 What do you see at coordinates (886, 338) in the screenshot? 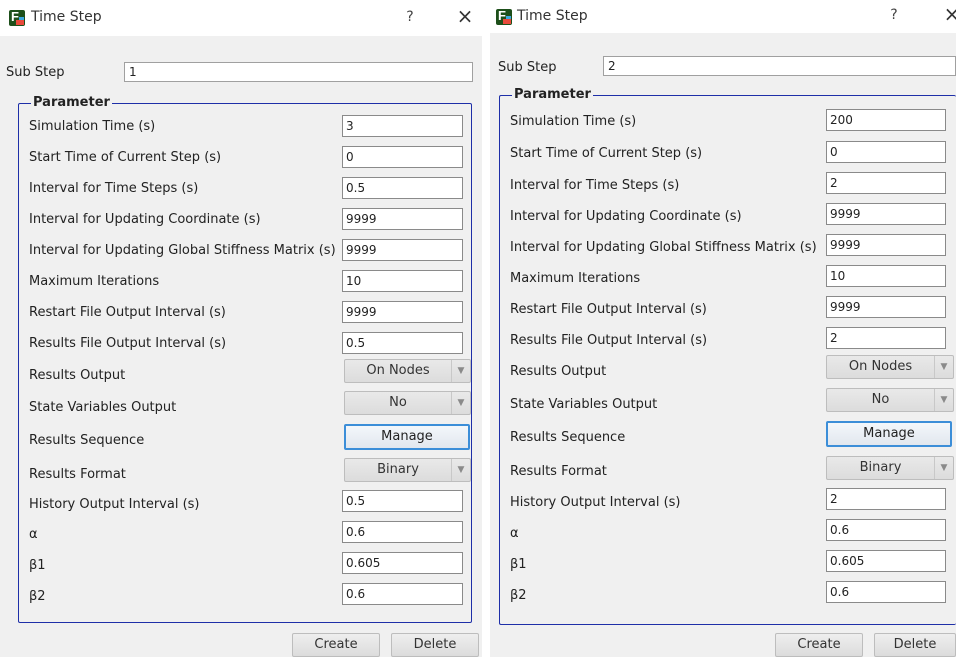
I see `results-output-interval-input: 2` at bounding box center [886, 338].